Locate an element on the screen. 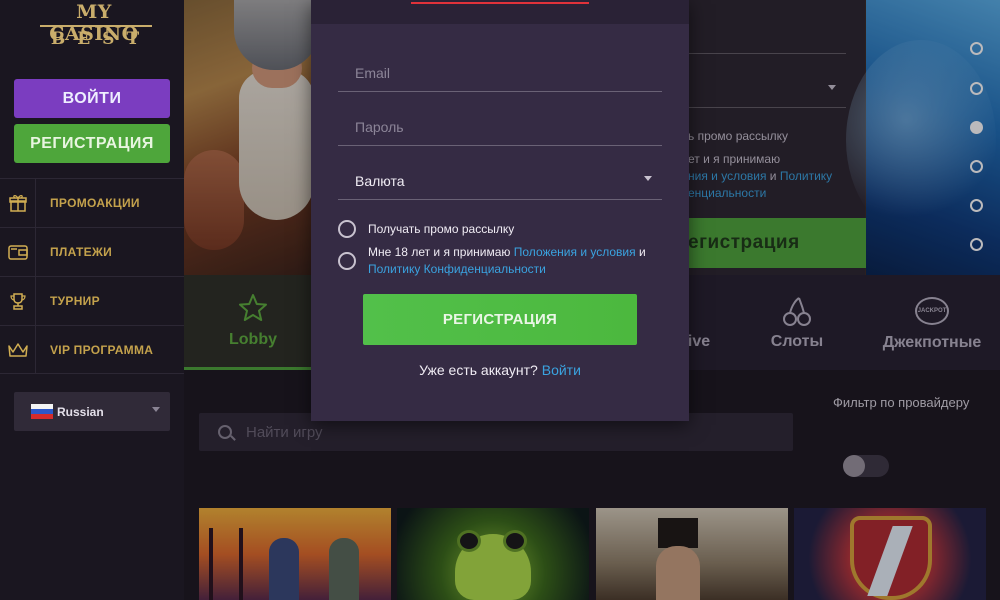 Image resolution: width=1000 pixels, height=600 pixels. site-logo: MY CASINO BEST is located at coordinates (92, 30).